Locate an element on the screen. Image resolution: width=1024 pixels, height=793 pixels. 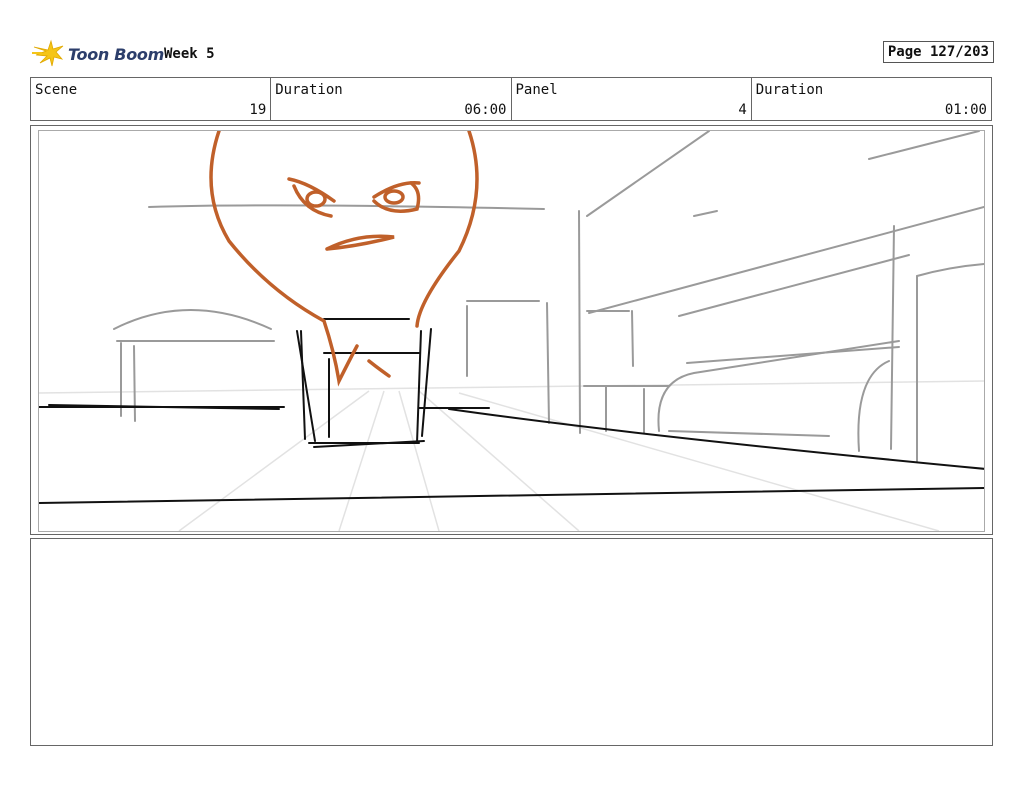
brand-name: Toon Boom is located at coordinates (116, 54).